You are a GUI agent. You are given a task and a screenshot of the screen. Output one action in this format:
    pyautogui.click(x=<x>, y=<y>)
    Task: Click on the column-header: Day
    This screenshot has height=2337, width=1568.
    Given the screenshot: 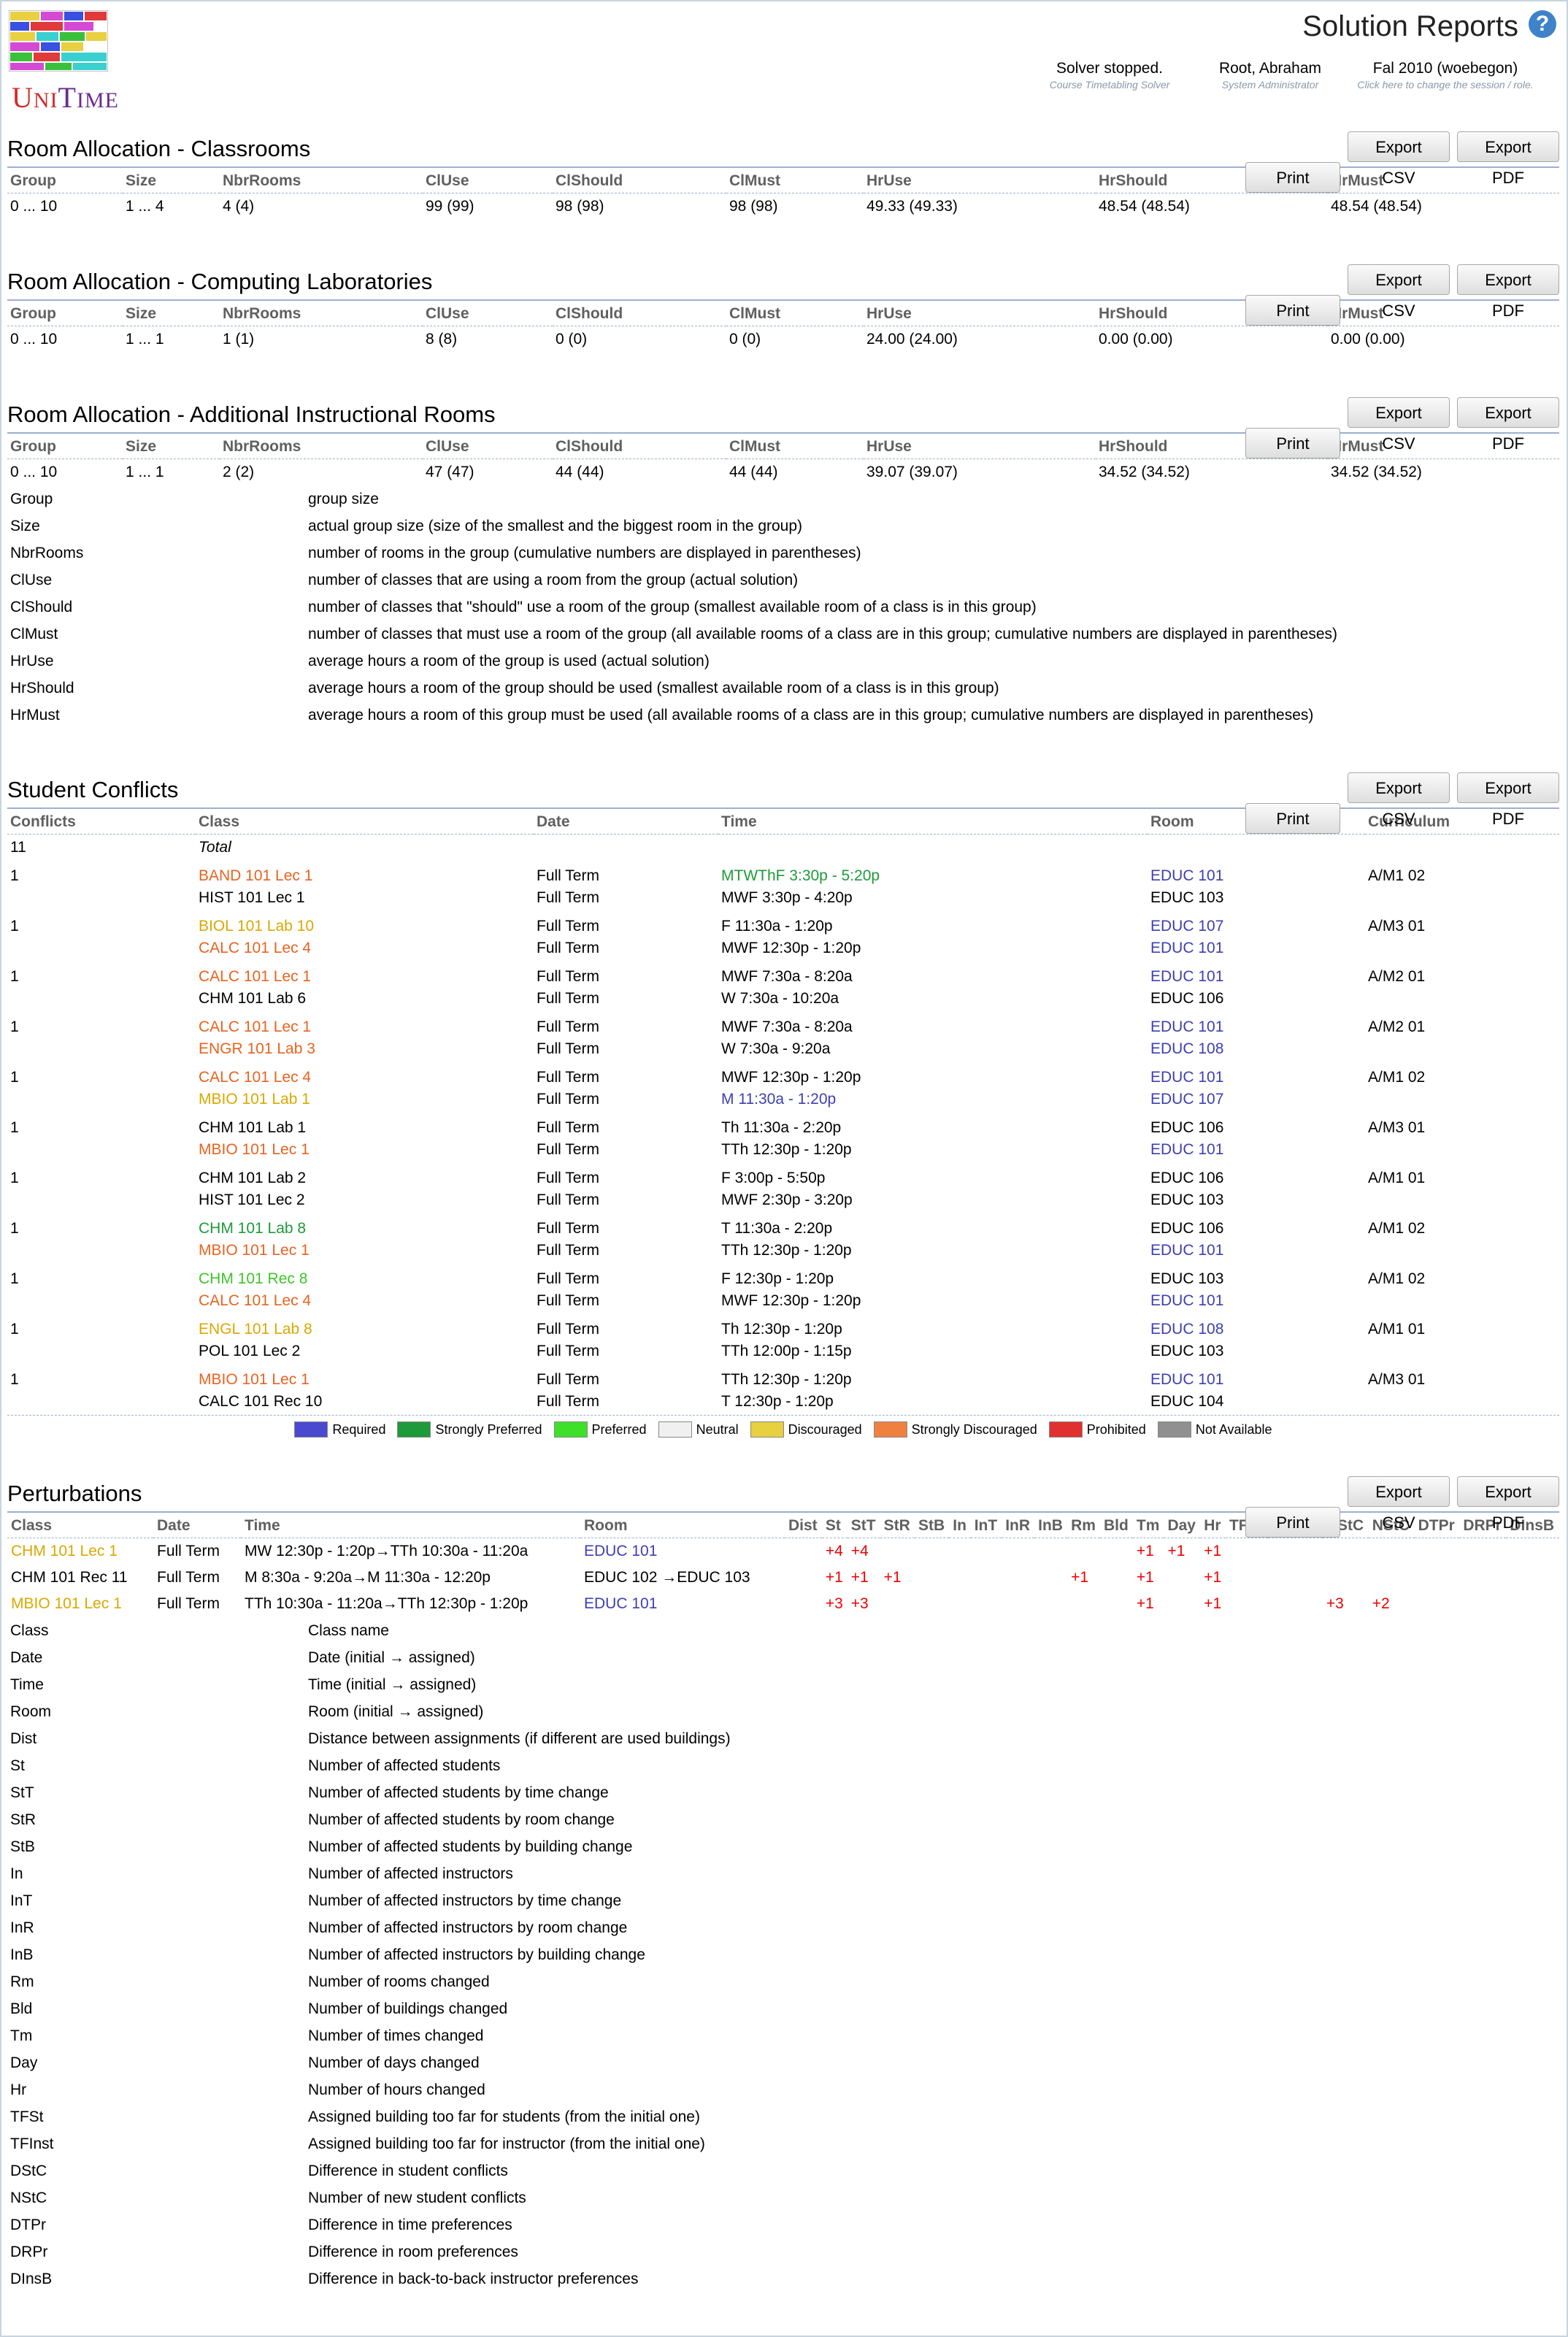 What is the action you would take?
    pyautogui.click(x=1182, y=1525)
    